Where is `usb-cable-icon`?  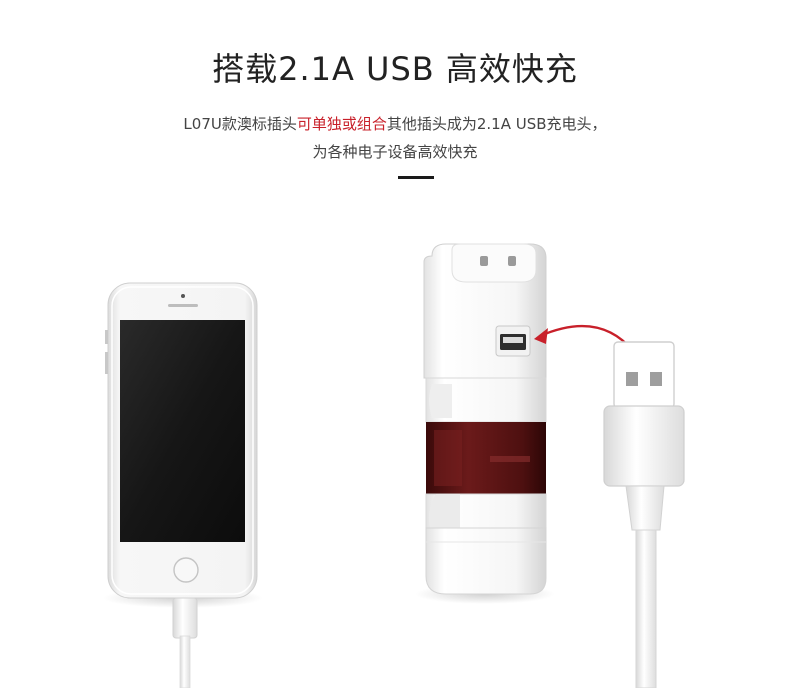
usb-cable-icon is located at coordinates (644, 514).